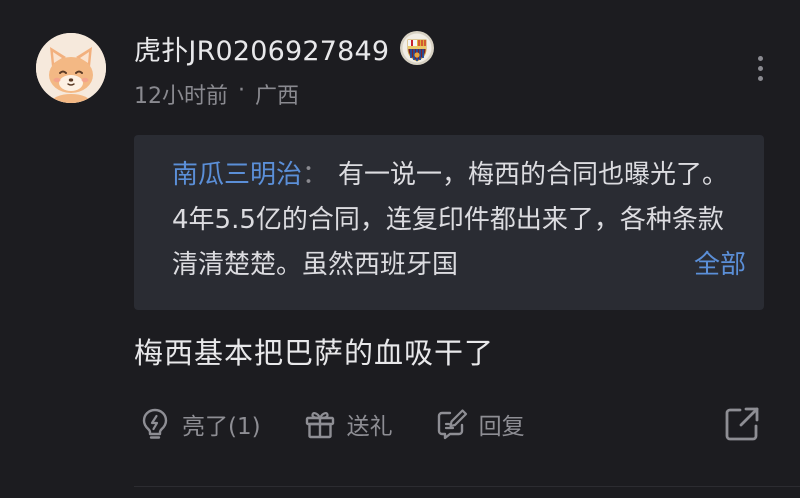 This screenshot has width=800, height=498. I want to click on like-button: 亮了(1), so click(199, 424).